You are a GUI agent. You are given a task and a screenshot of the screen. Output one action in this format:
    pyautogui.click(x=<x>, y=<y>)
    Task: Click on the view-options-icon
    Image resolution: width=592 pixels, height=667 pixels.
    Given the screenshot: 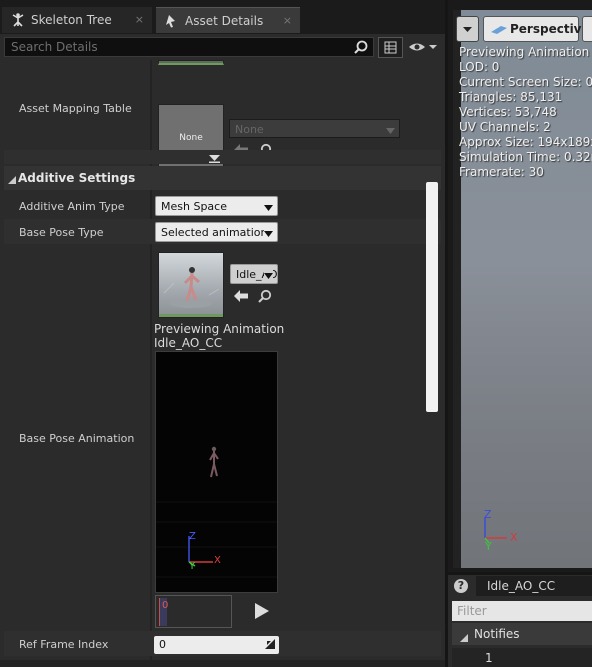 What is the action you would take?
    pyautogui.click(x=390, y=47)
    